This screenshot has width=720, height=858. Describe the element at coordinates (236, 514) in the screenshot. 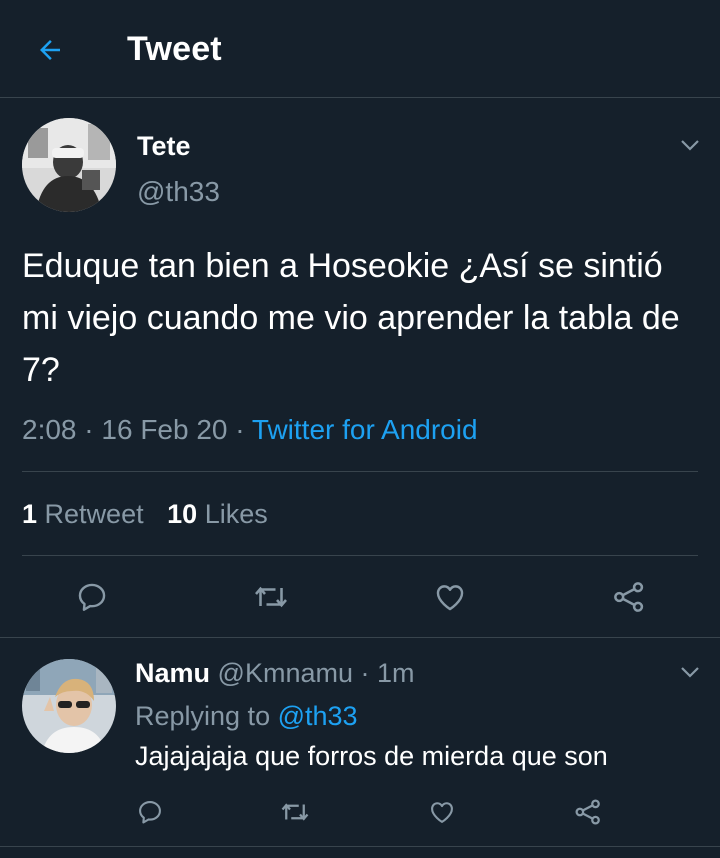

I see `likes-label: Likes` at that location.